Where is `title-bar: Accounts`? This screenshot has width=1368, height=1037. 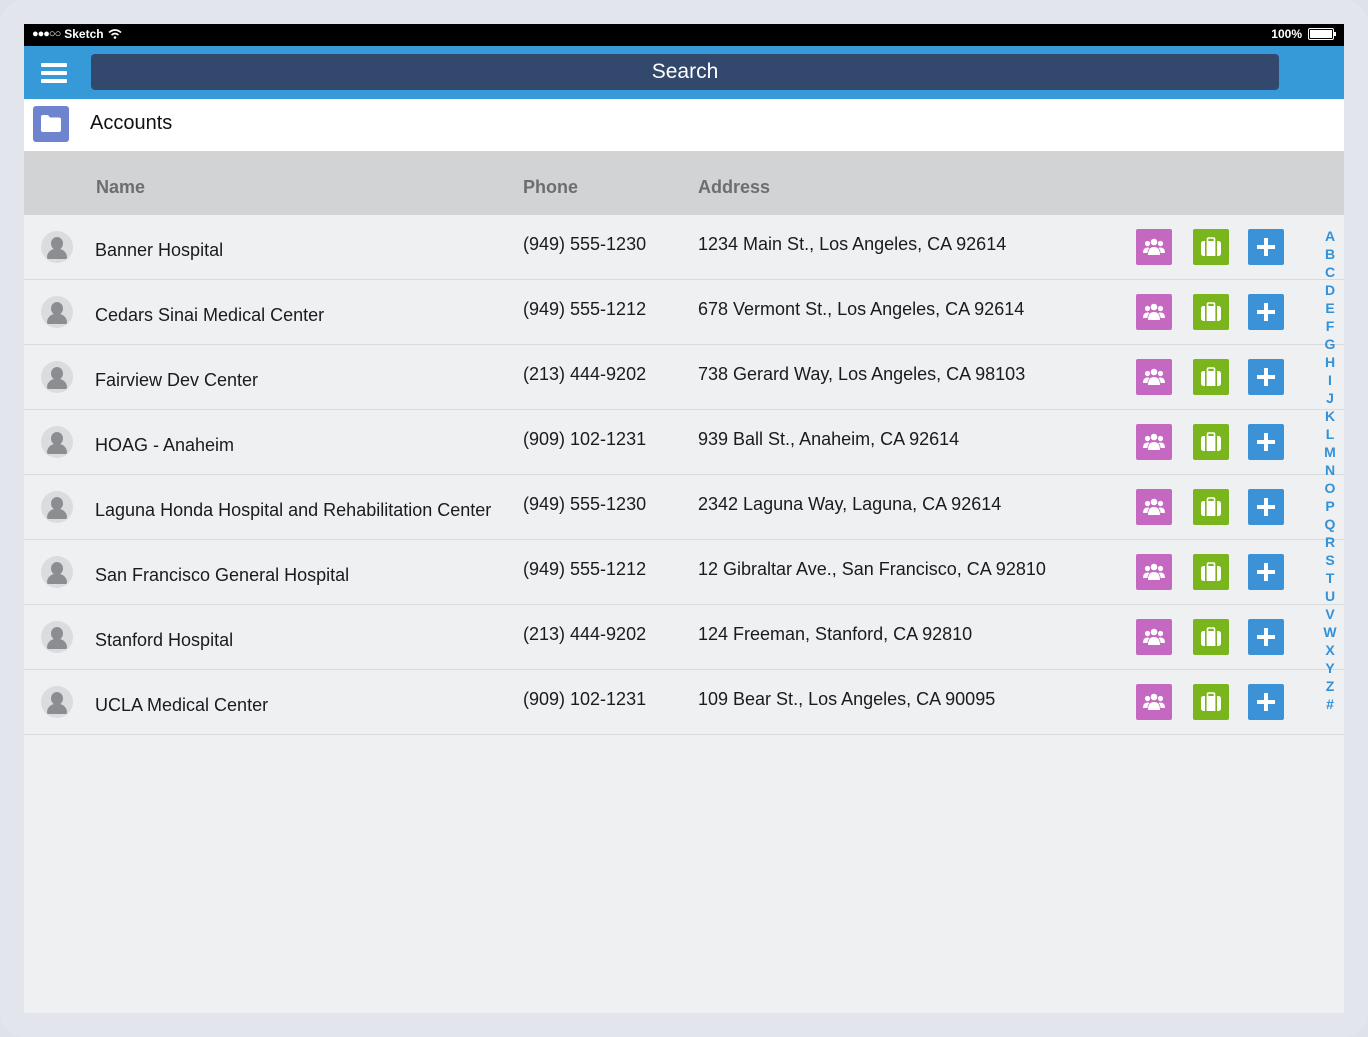 title-bar: Accounts is located at coordinates (684, 125).